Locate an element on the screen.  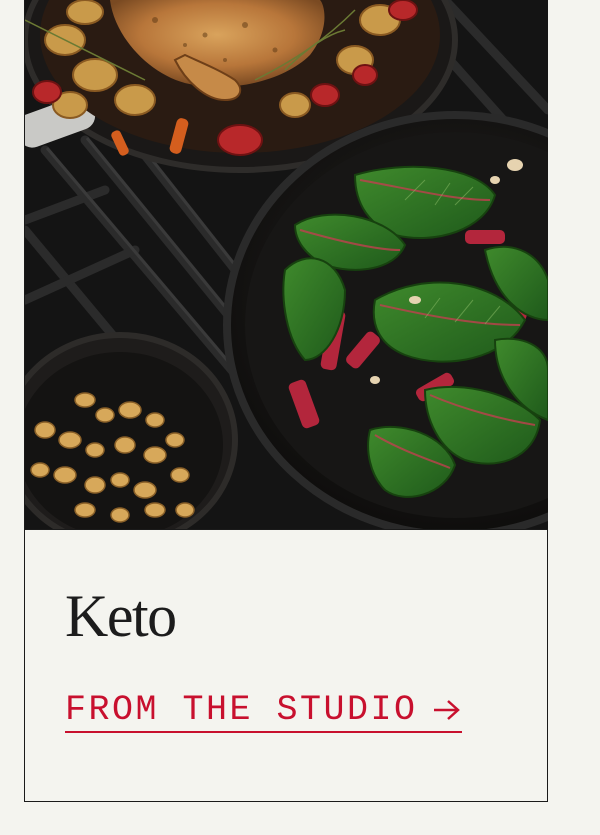
cta-label: FROM THE STUDIO is located at coordinates (241, 710).